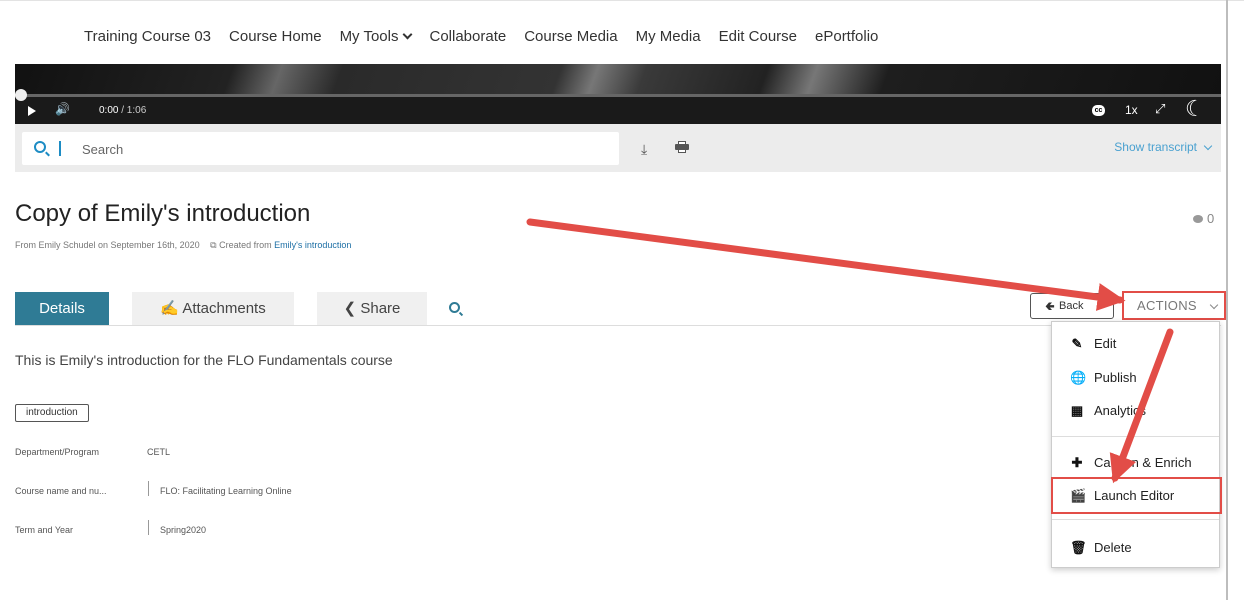 The width and height of the screenshot is (1244, 600). Describe the element at coordinates (52, 413) in the screenshot. I see `tag-badge: introduction` at that location.